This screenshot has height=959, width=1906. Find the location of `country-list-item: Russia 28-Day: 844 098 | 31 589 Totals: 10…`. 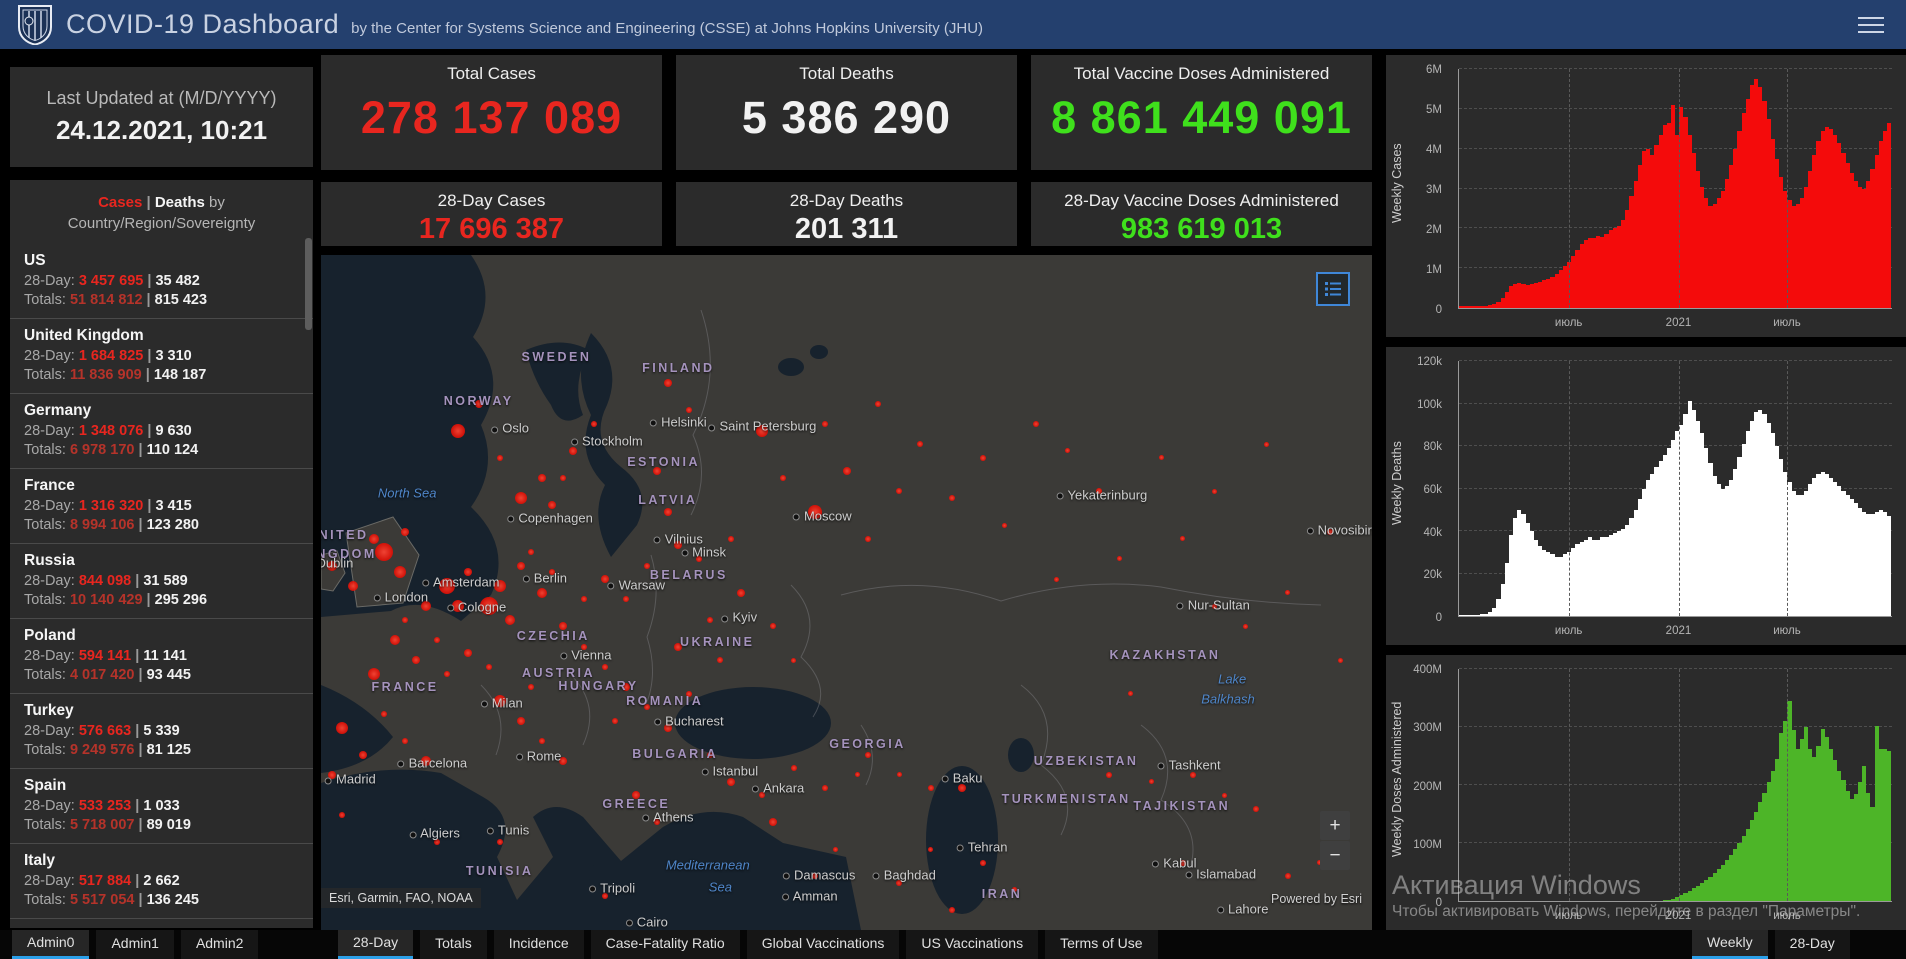

country-list-item: Russia 28-Day: 844 098 | 31 589 Totals: 10… is located at coordinates (161, 580).